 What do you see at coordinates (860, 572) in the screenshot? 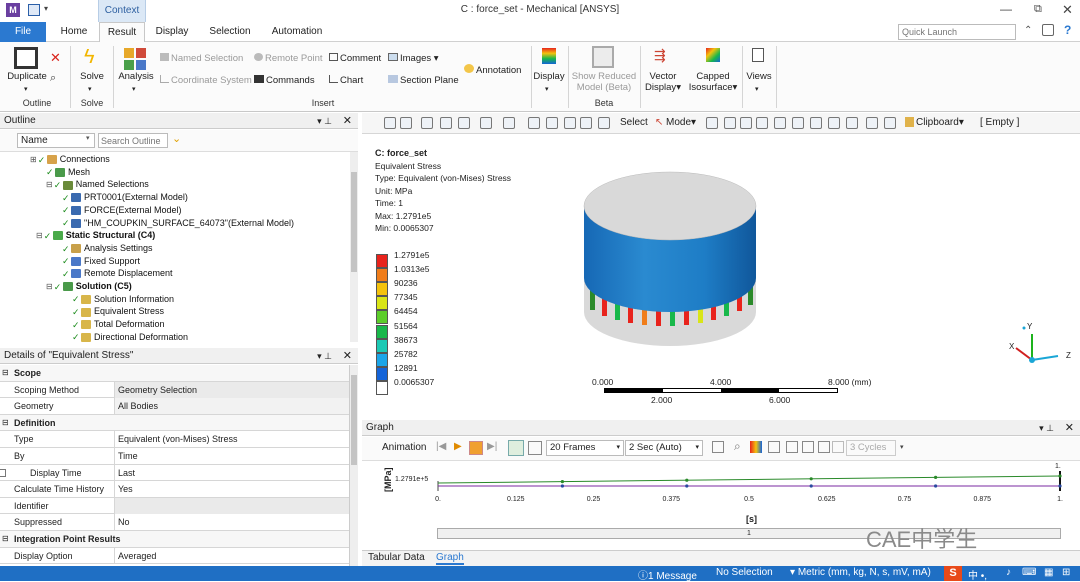
I see `units-status: ▾ Metric (mm, kg, N, s, mV, mA)` at bounding box center [860, 572].